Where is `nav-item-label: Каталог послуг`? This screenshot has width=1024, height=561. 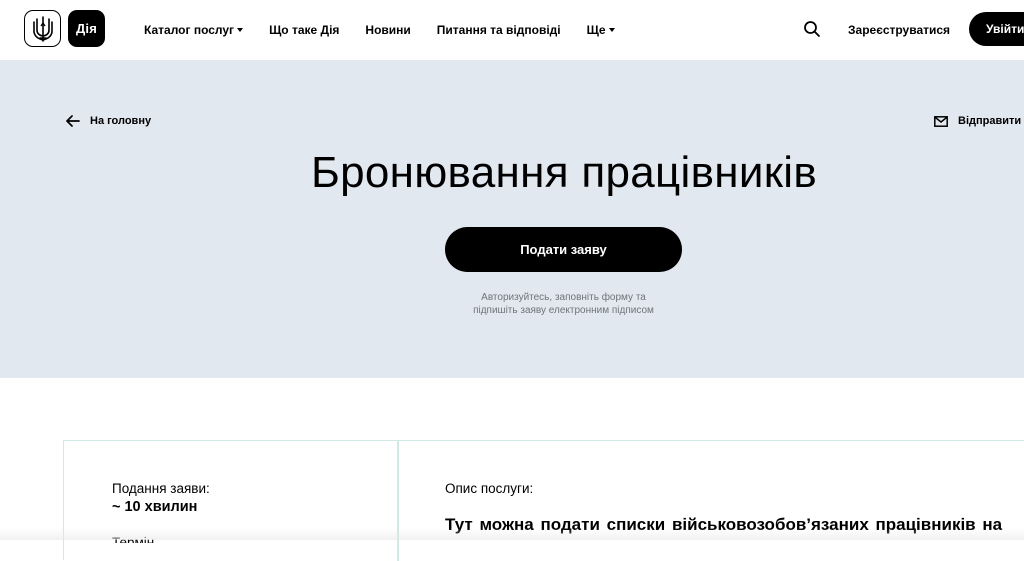 nav-item-label: Каталог послуг is located at coordinates (189, 30).